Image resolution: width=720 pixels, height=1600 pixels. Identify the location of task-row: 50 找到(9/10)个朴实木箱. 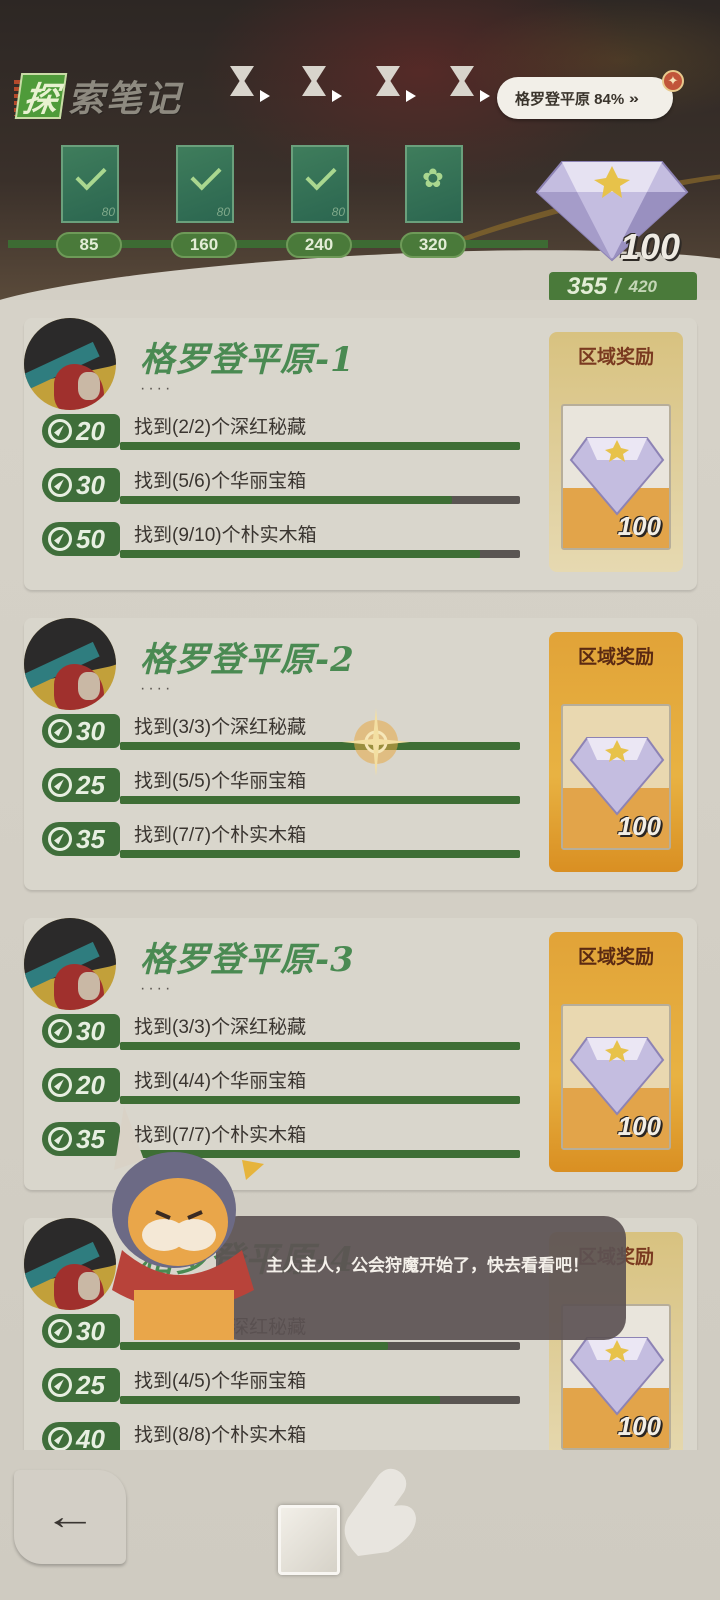
(281, 539).